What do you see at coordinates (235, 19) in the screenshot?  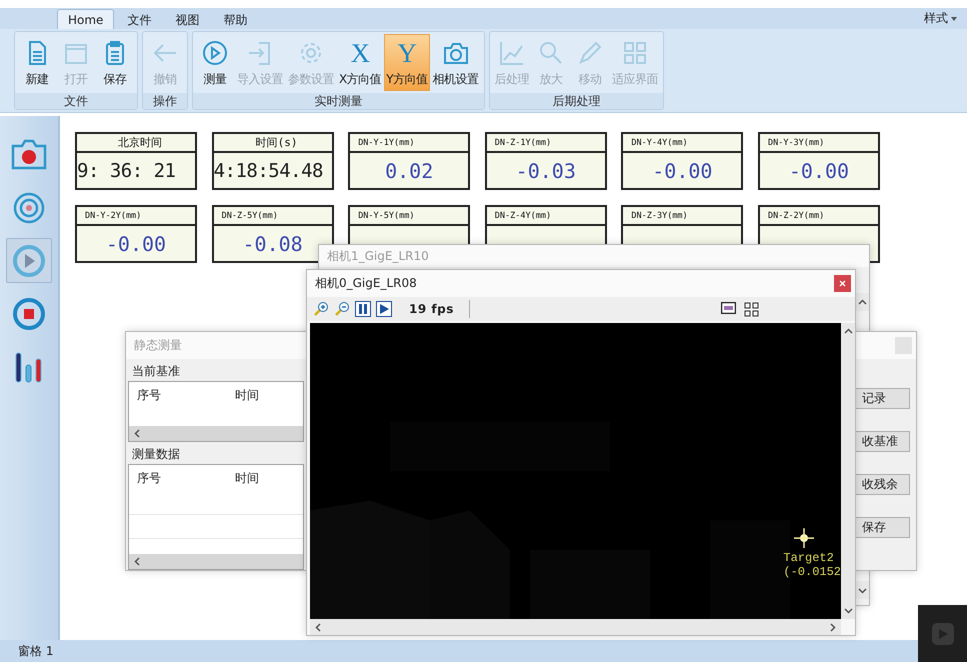 I see `menu-tab: 帮助` at bounding box center [235, 19].